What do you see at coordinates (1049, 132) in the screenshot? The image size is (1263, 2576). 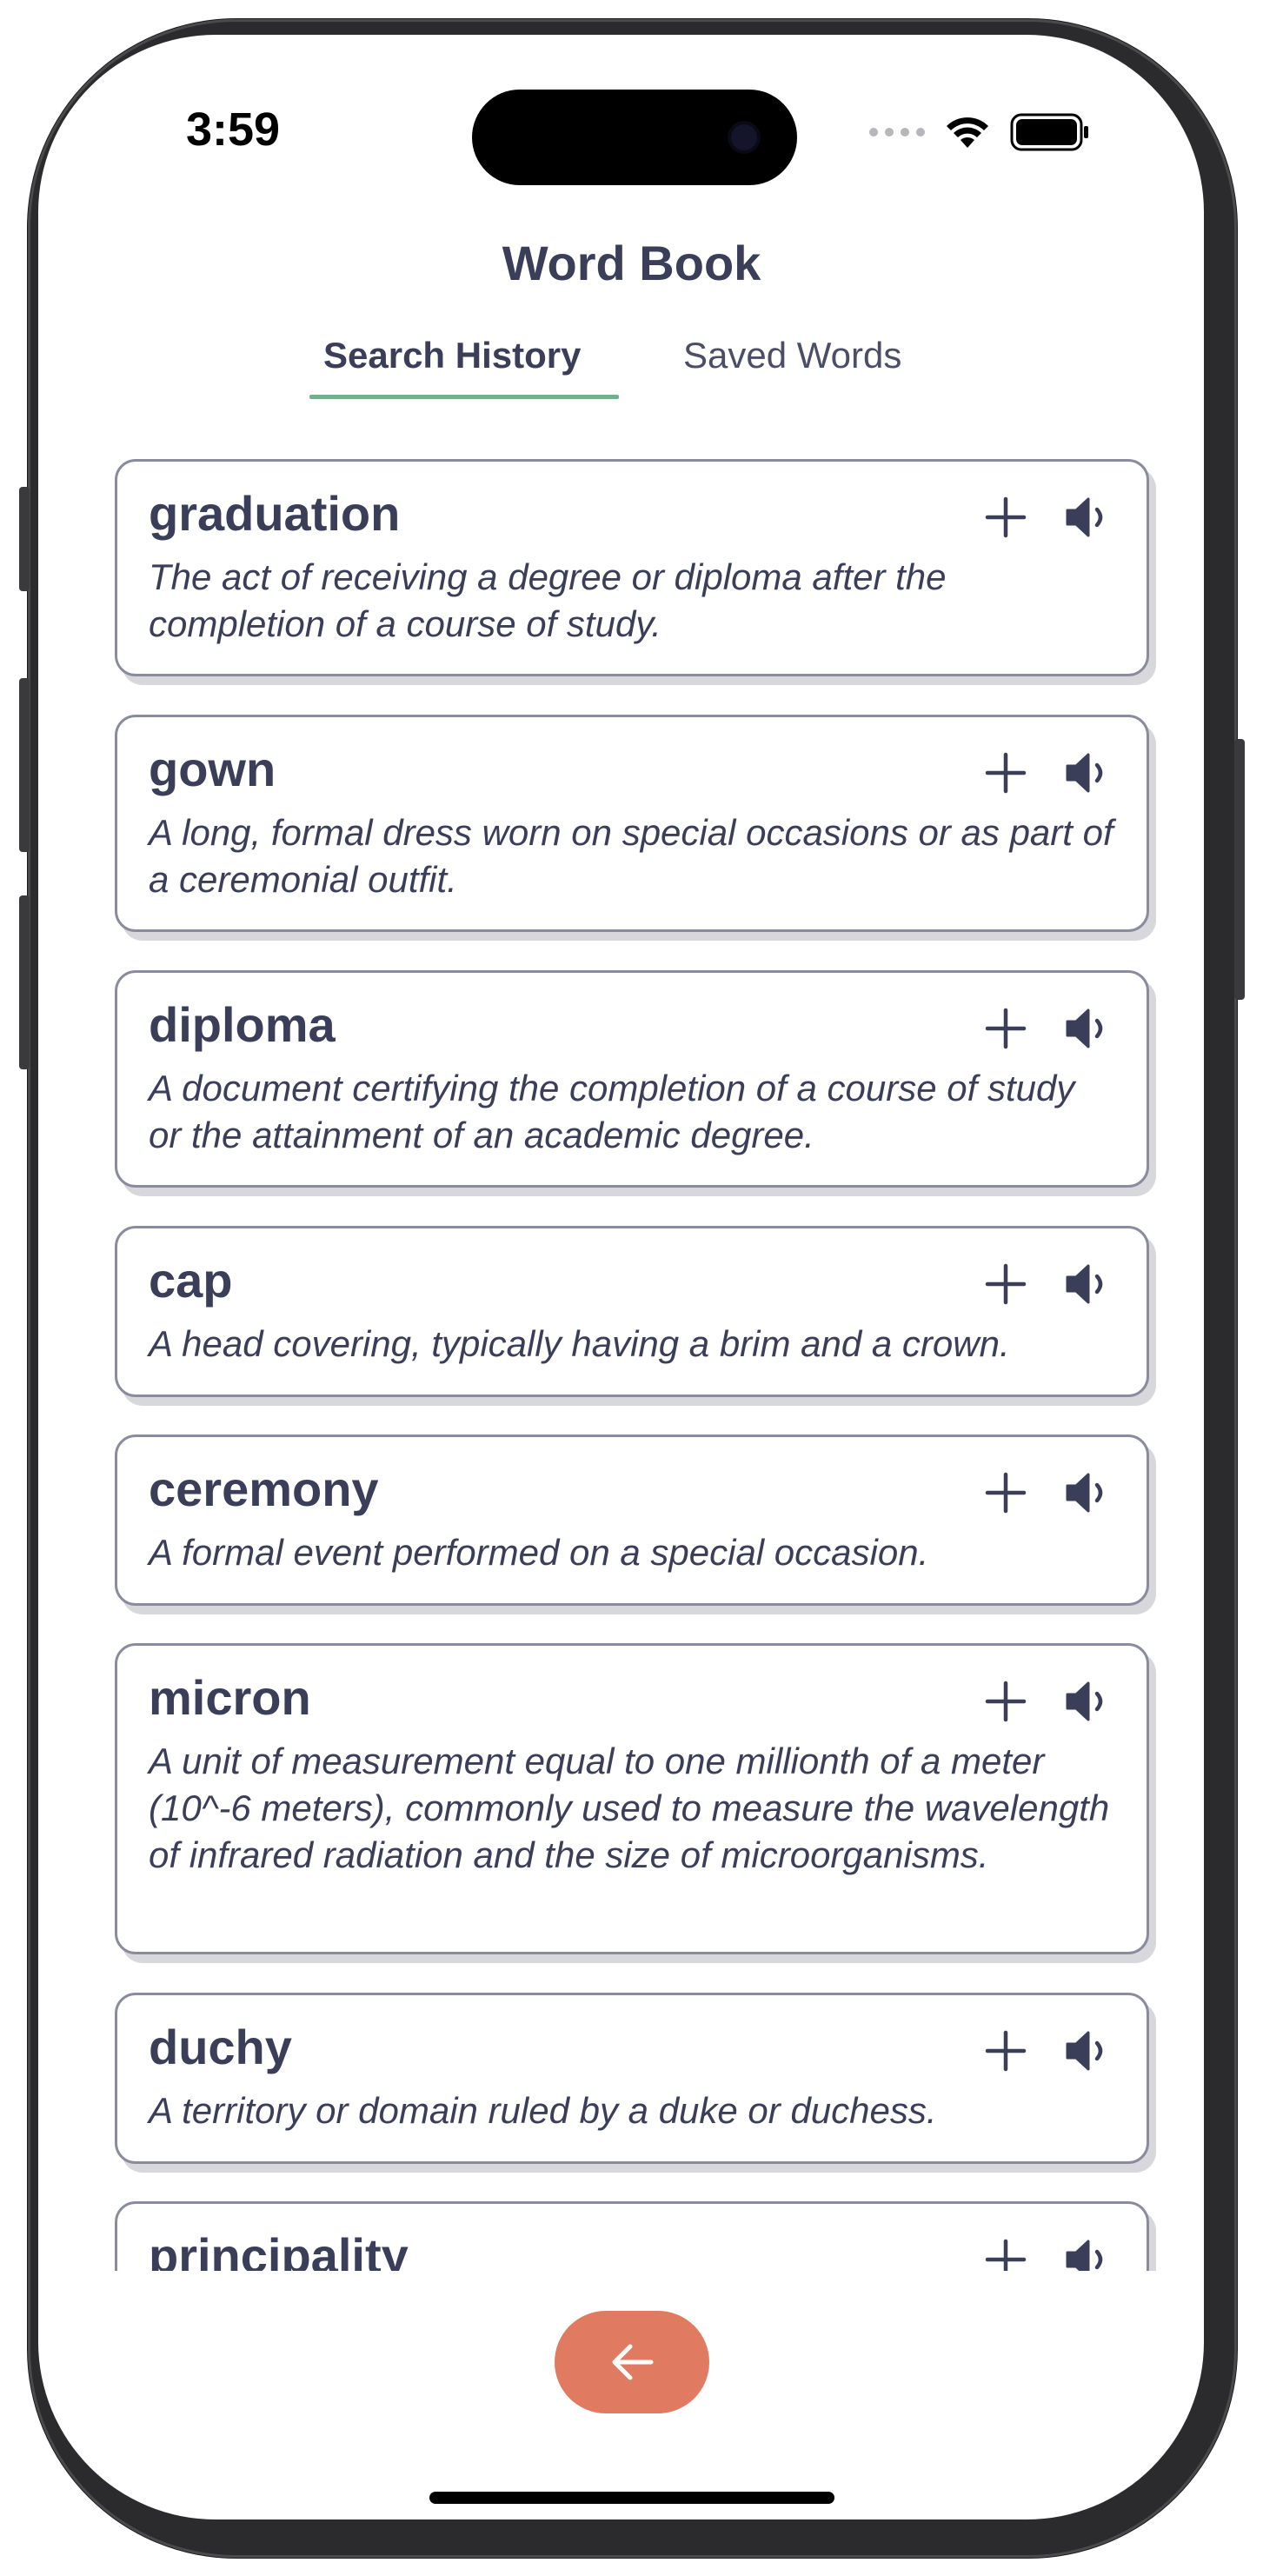 I see `battery-icon` at bounding box center [1049, 132].